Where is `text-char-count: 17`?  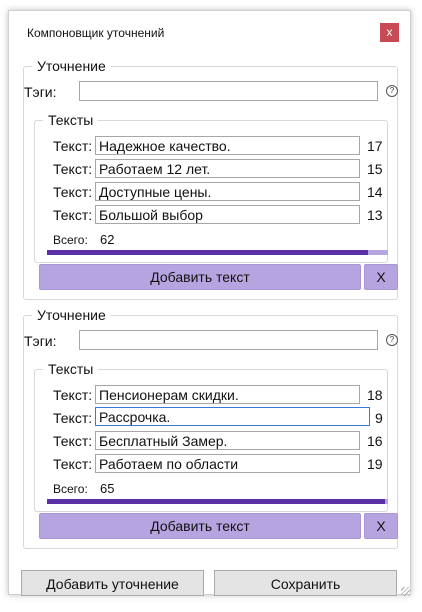
text-char-count: 17 is located at coordinates (375, 146).